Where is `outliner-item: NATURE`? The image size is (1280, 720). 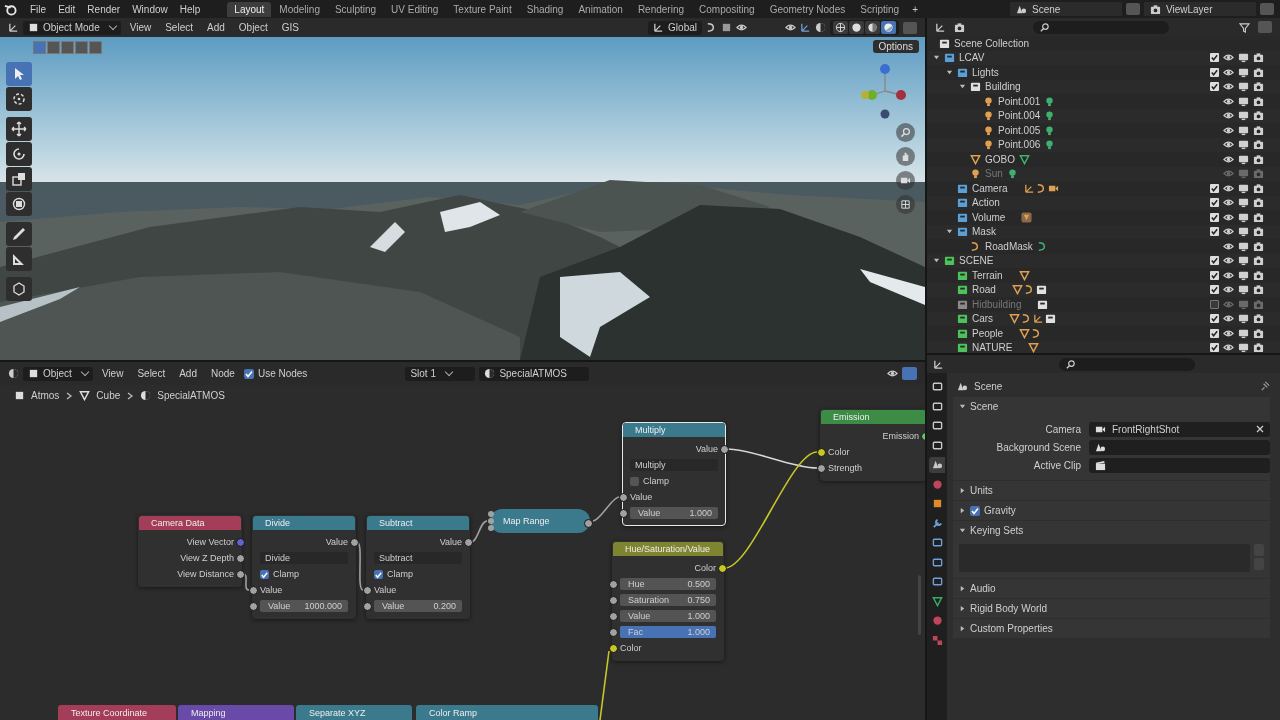 outliner-item: NATURE is located at coordinates (992, 347).